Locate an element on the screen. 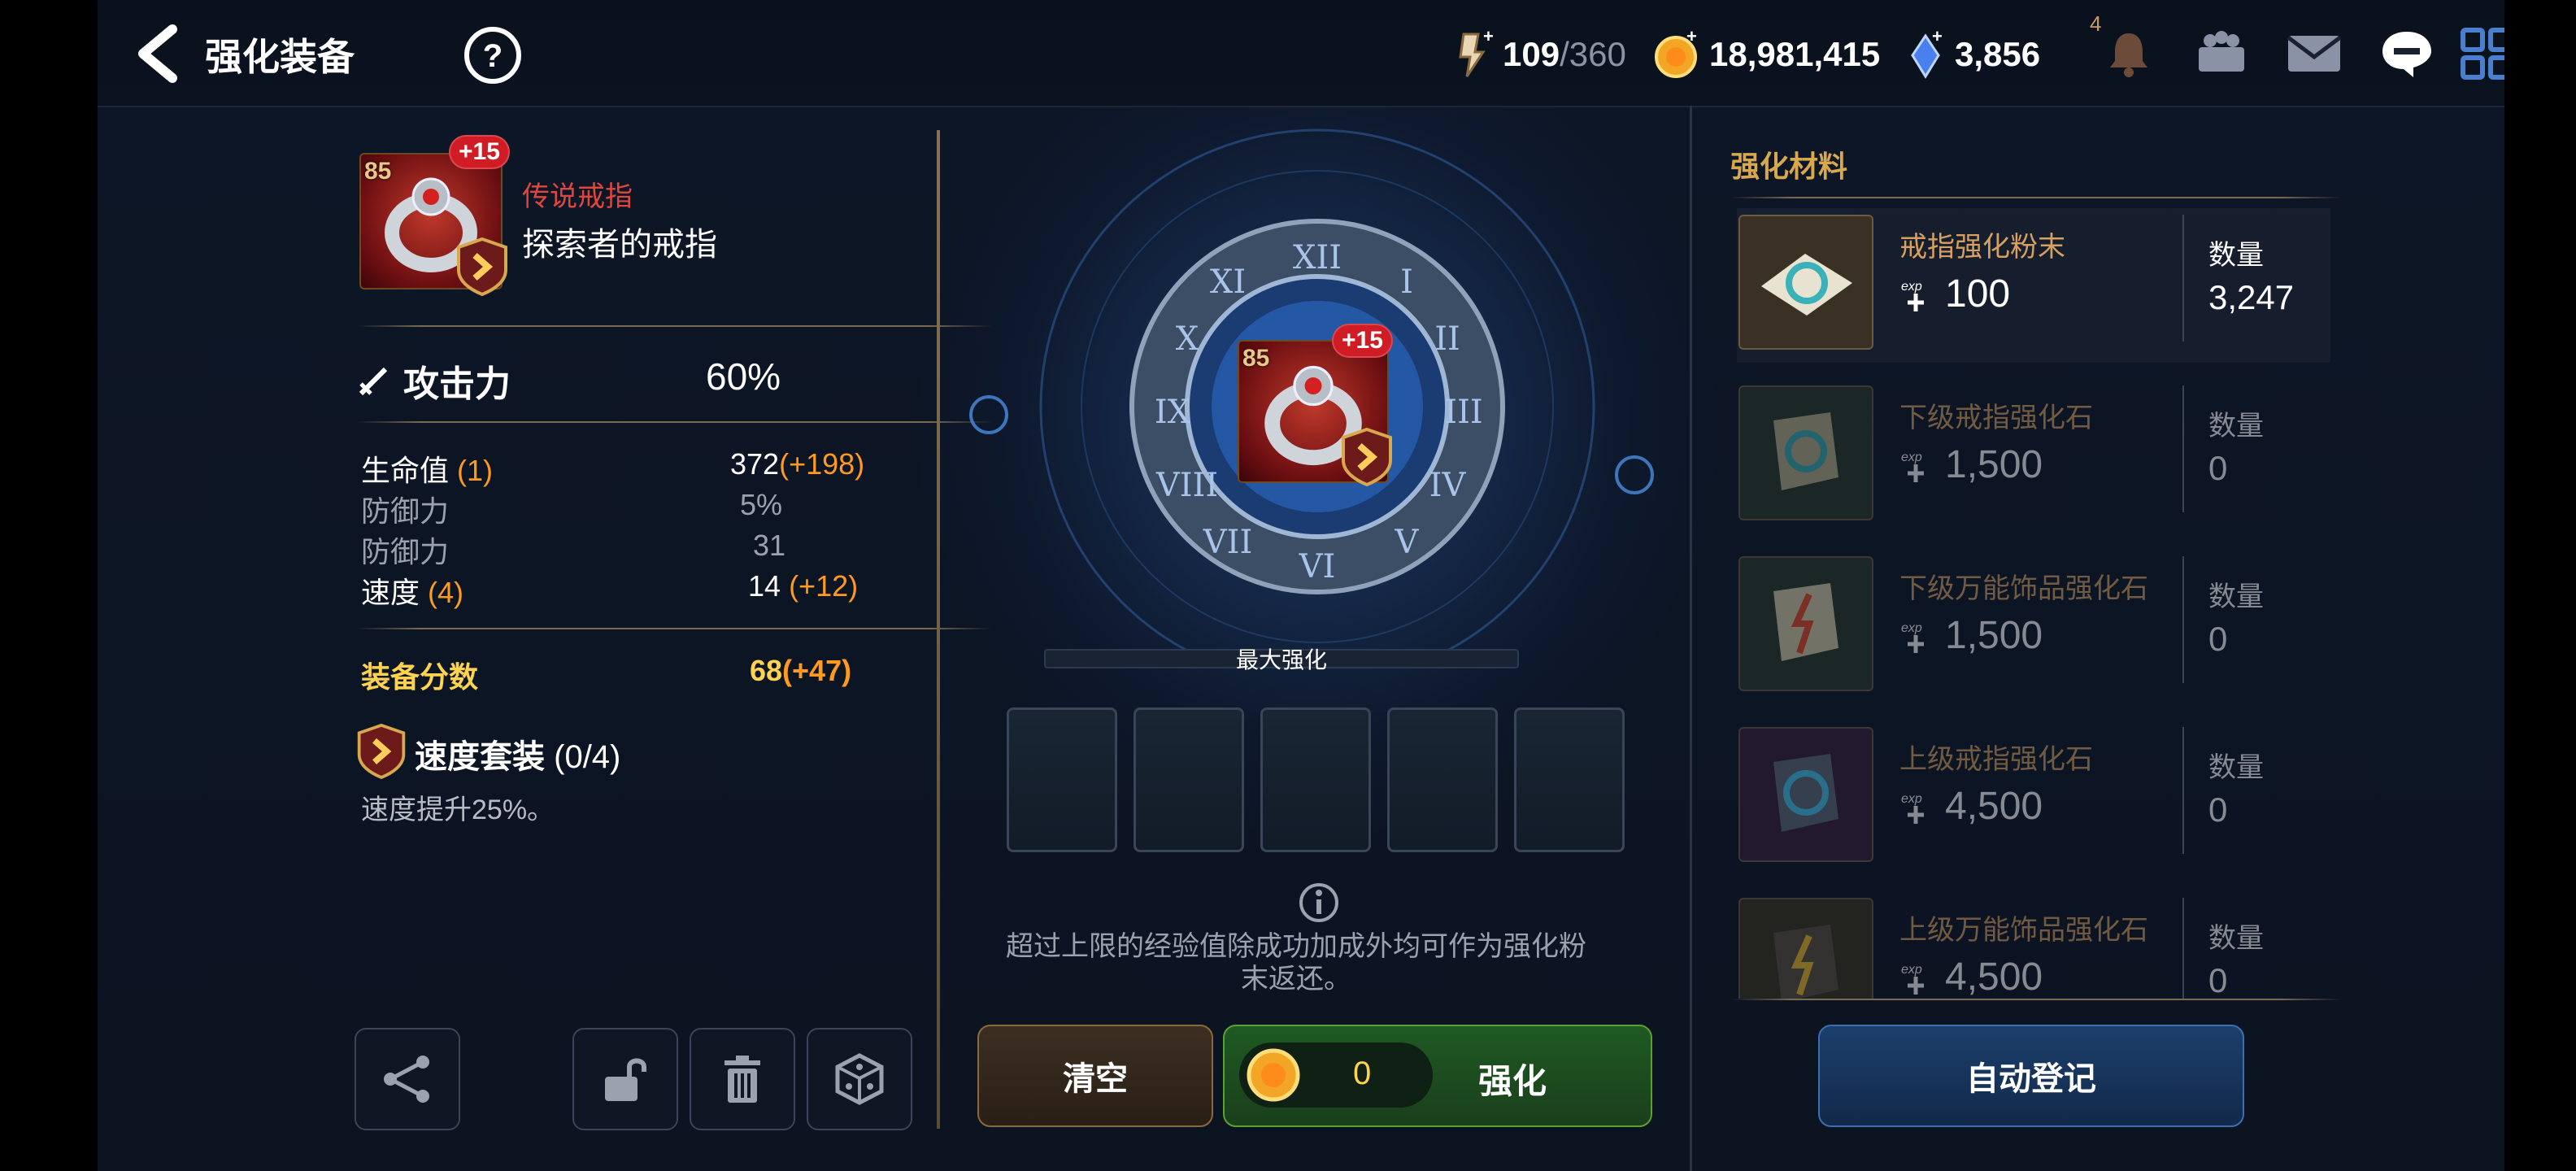 The height and width of the screenshot is (1171, 2576). svg-text: V is located at coordinates (1408, 542).